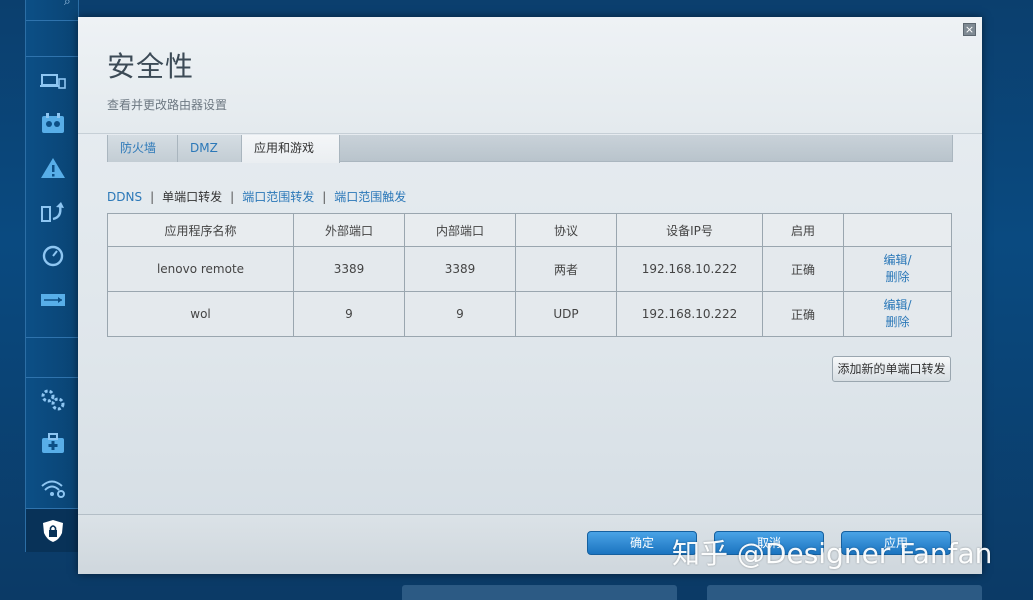  What do you see at coordinates (204, 148) in the screenshot?
I see `tab-label: DMZ` at bounding box center [204, 148].